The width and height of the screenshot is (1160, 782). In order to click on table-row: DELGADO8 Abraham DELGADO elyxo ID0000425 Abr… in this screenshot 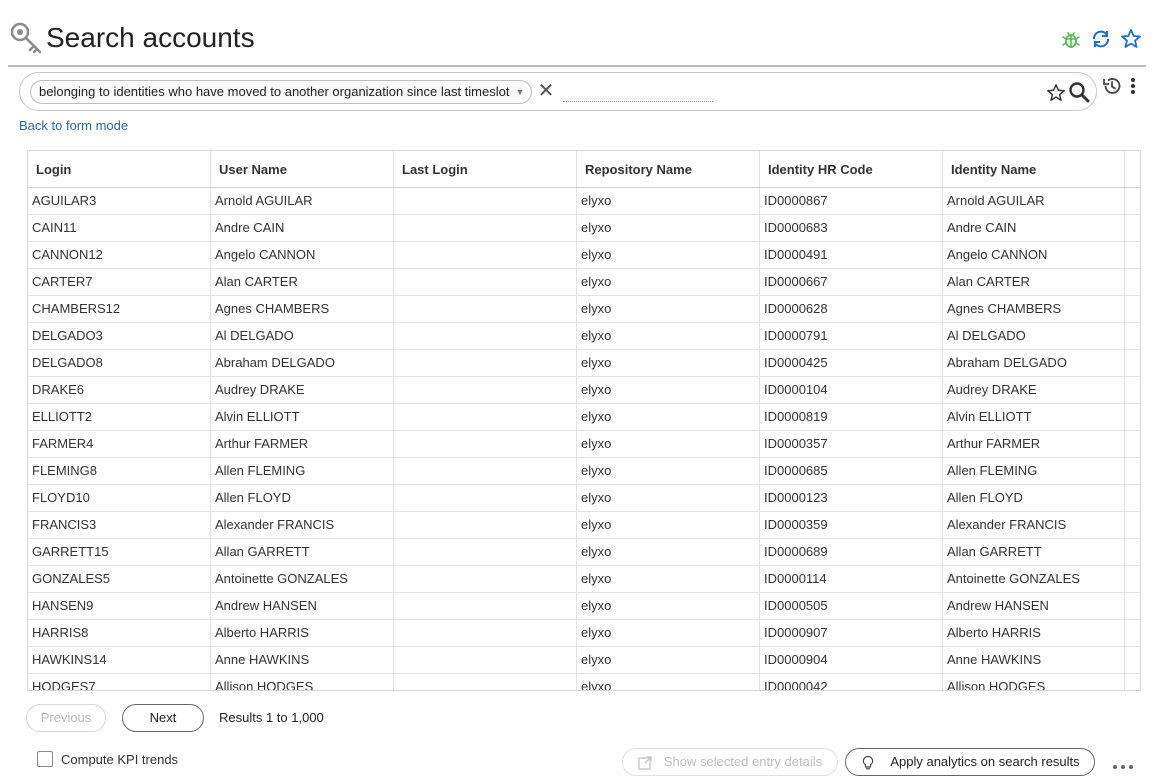, I will do `click(584, 363)`.